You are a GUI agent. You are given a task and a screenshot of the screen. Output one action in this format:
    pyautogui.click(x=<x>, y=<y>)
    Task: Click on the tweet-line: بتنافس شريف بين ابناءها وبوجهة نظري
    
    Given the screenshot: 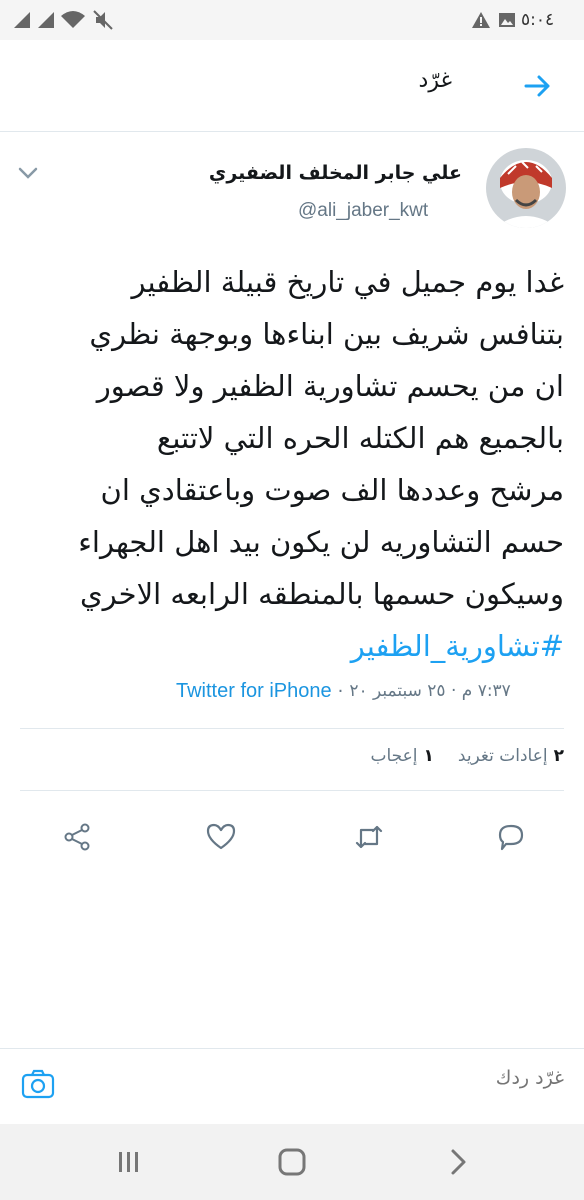 What is the action you would take?
    pyautogui.click(x=326, y=334)
    